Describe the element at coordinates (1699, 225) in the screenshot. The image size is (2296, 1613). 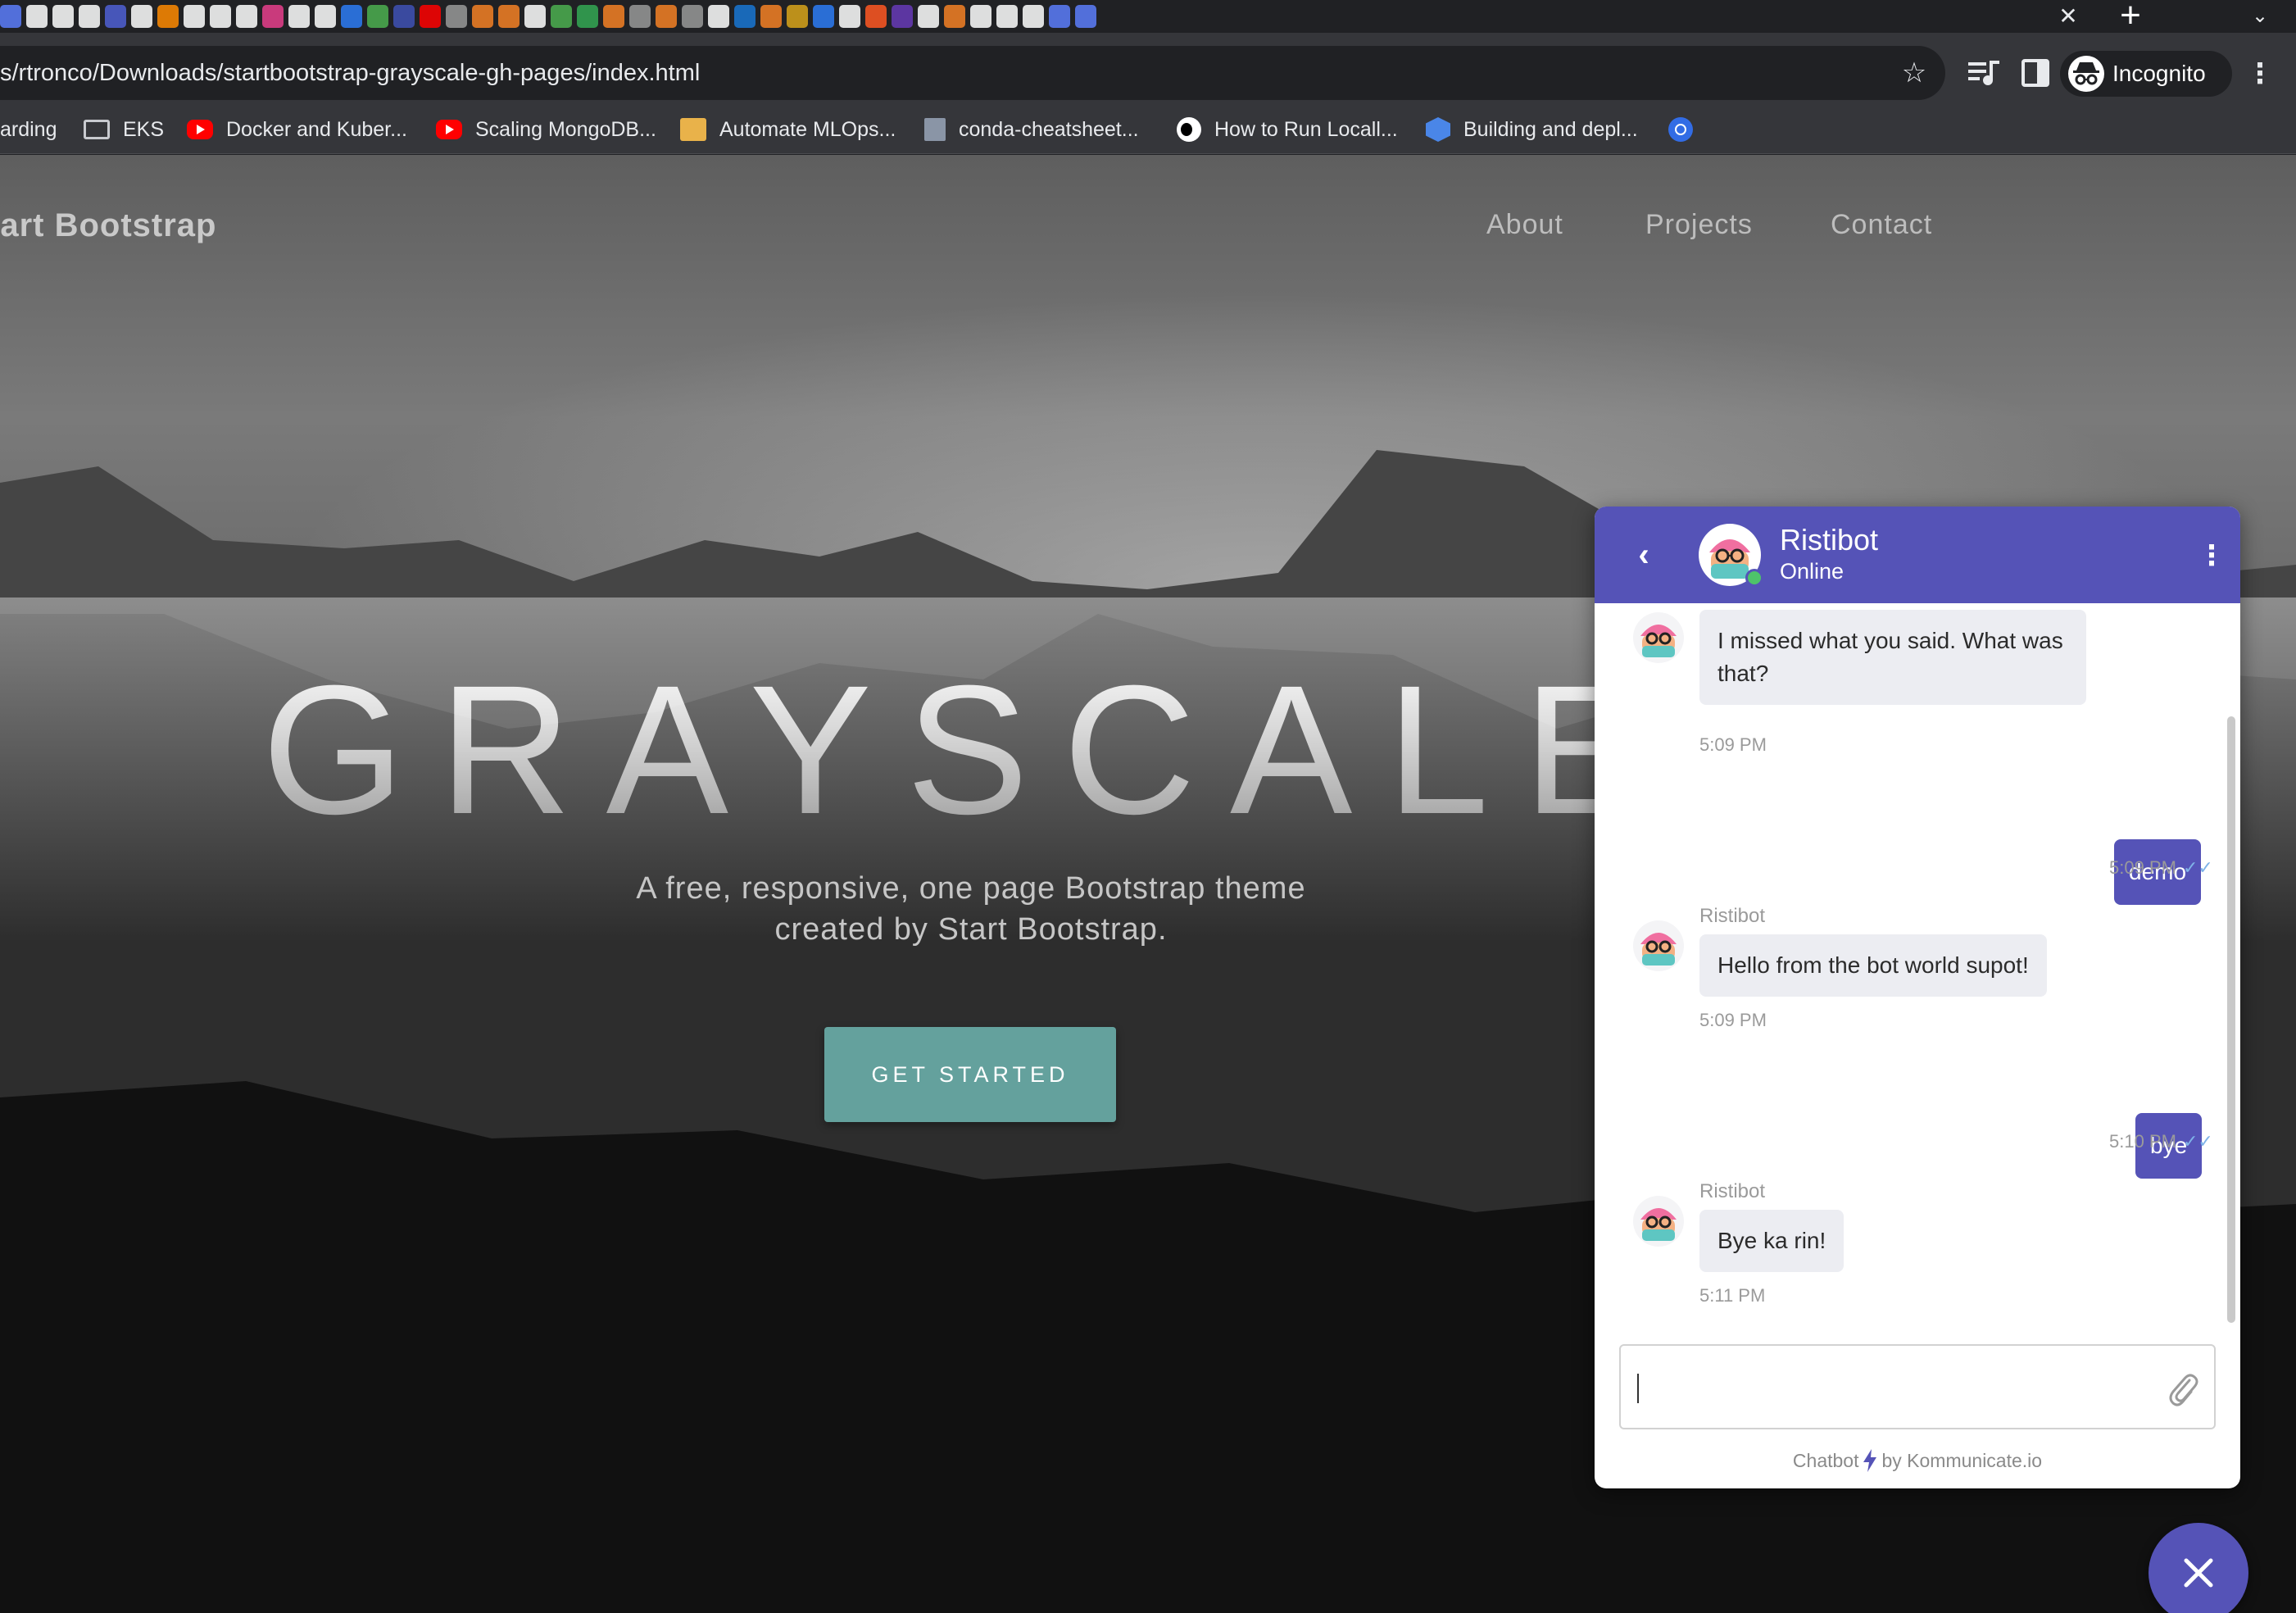
I see `nav-link-projects: Projects` at that location.